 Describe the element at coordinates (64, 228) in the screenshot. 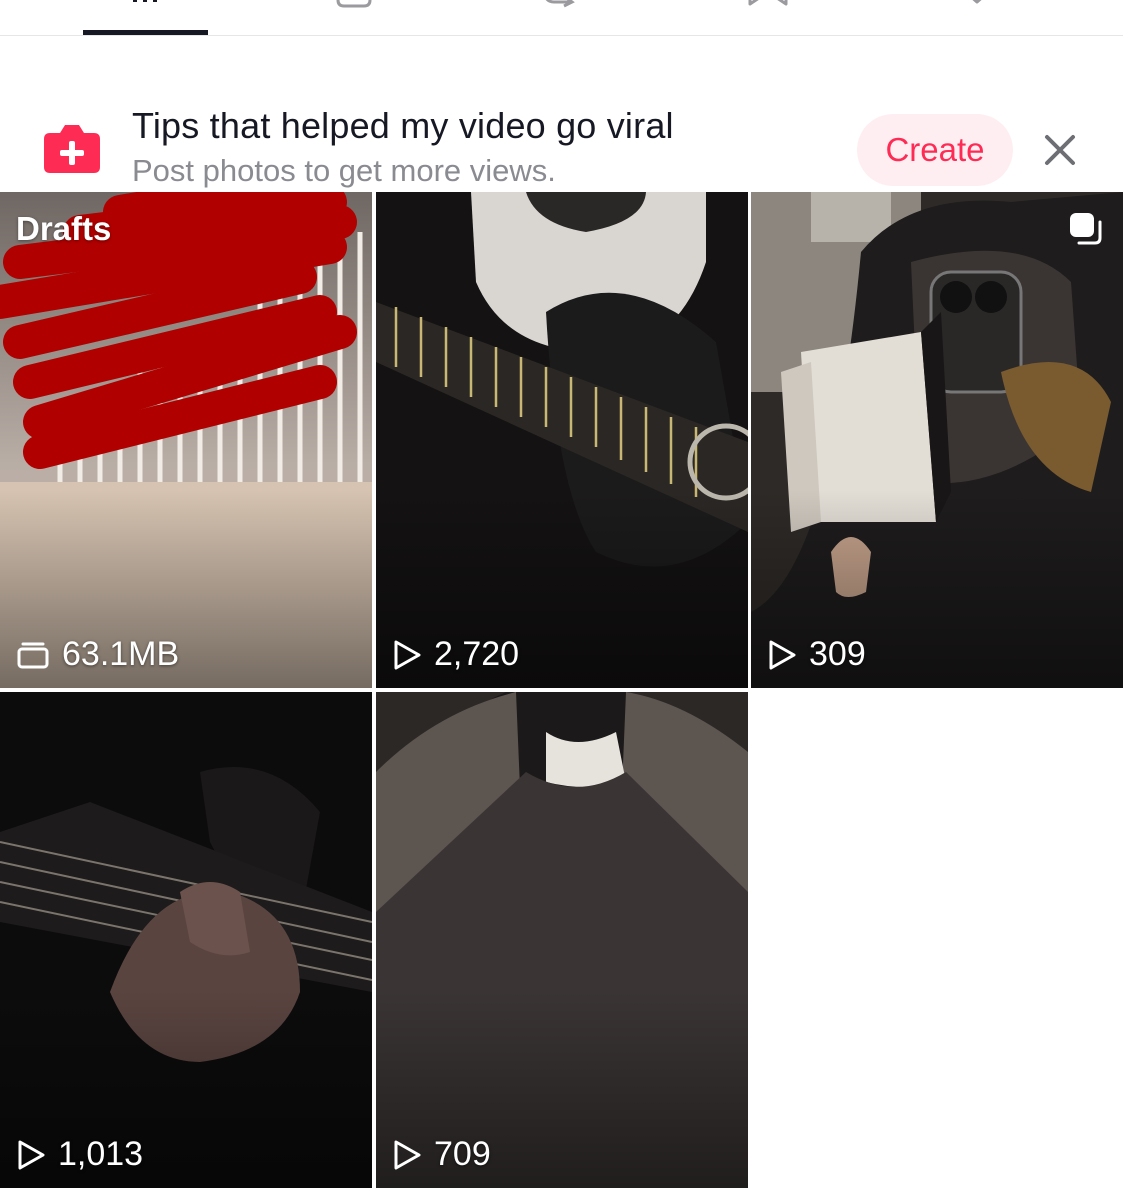

I see `drafts-label: Drafts` at that location.